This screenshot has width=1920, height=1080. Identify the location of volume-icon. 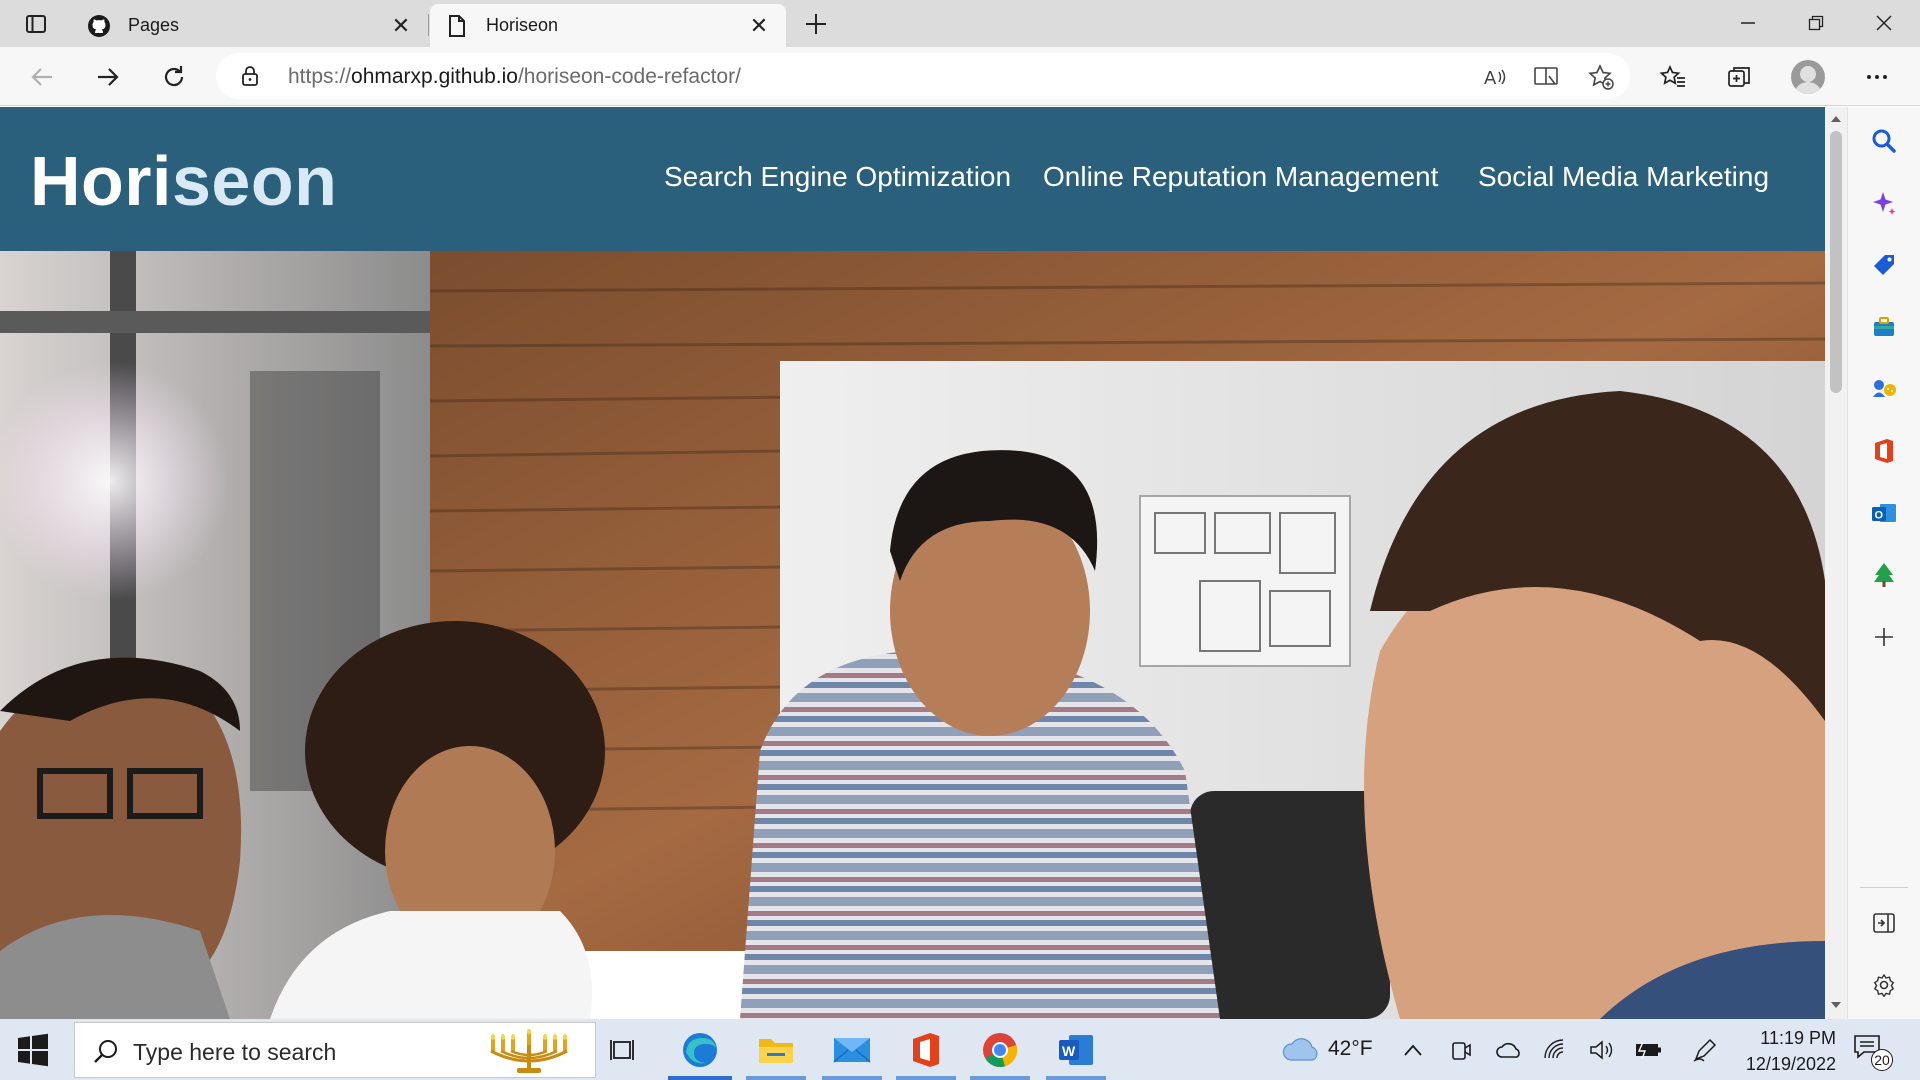
(1601, 1050).